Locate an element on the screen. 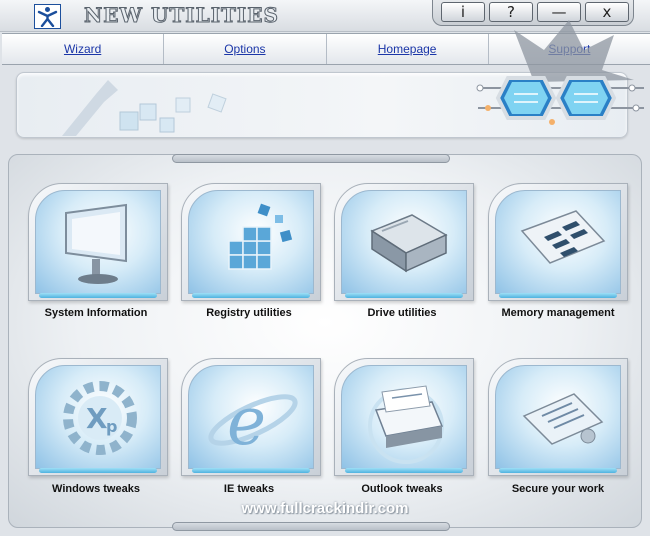  outlook-tweaks-label: Outlook tweaks is located at coordinates (402, 489).